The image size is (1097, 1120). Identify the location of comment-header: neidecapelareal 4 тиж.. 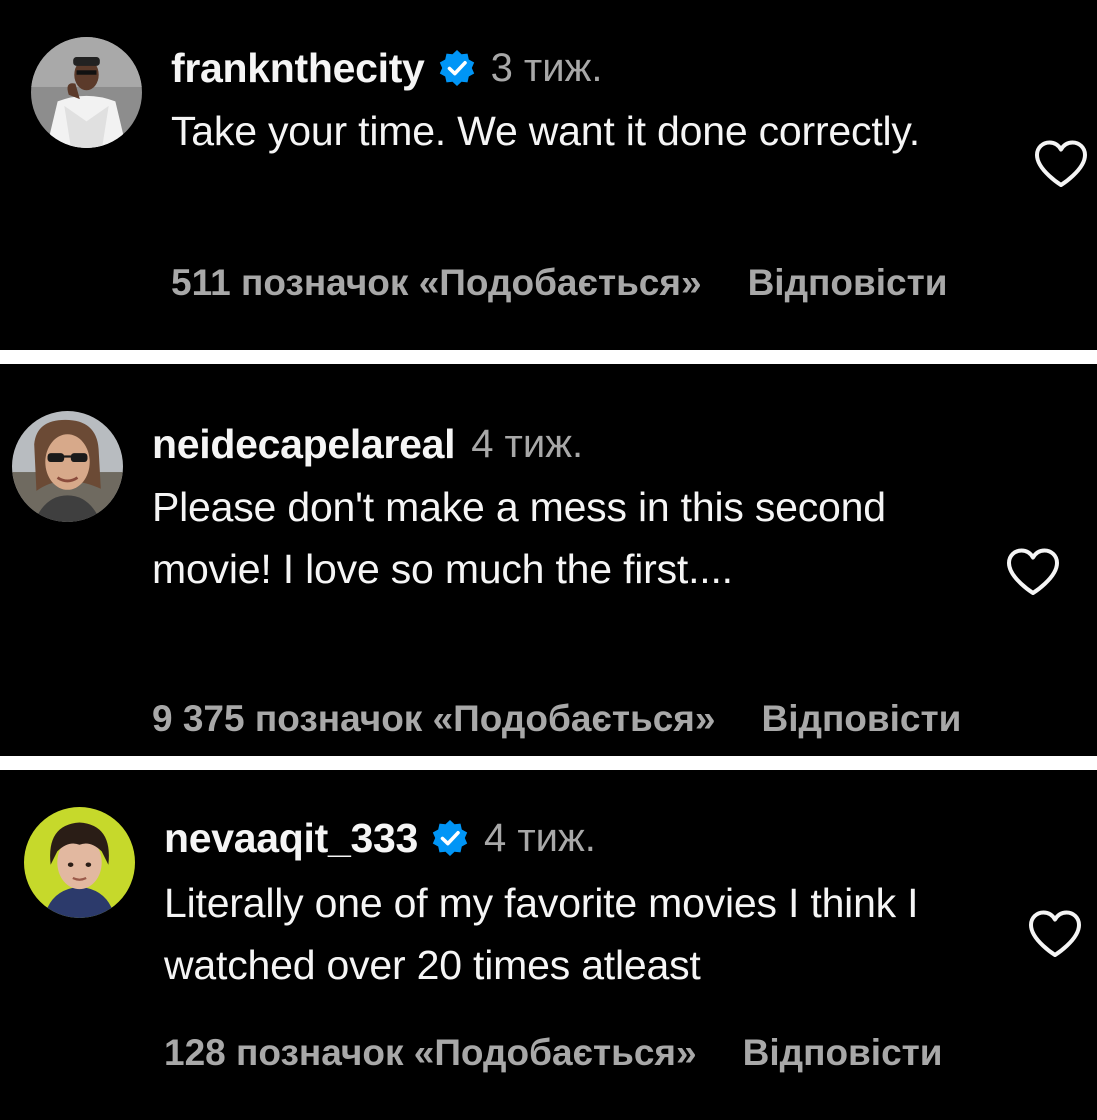
(367, 444).